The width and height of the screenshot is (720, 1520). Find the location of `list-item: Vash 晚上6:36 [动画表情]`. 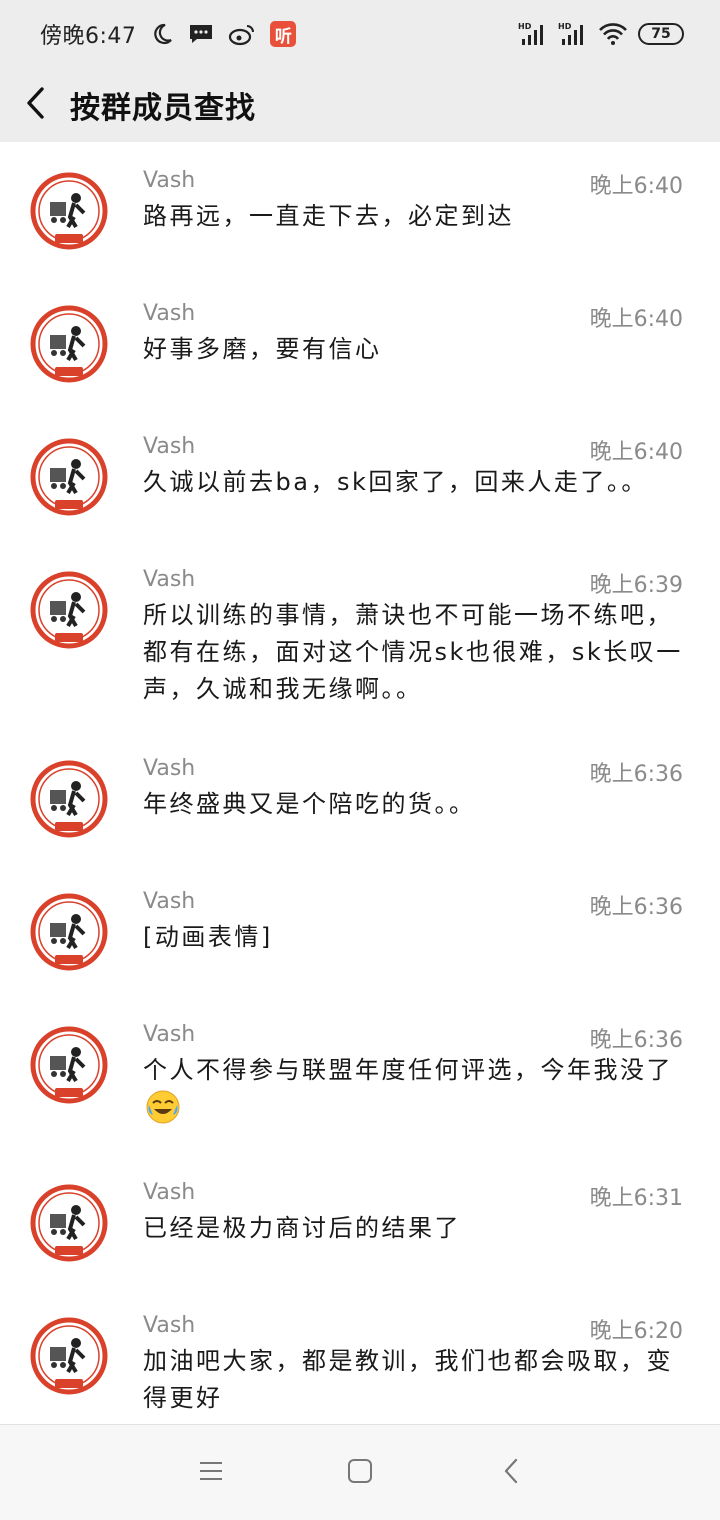

list-item: Vash 晚上6:36 [动画表情] is located at coordinates (360, 929).